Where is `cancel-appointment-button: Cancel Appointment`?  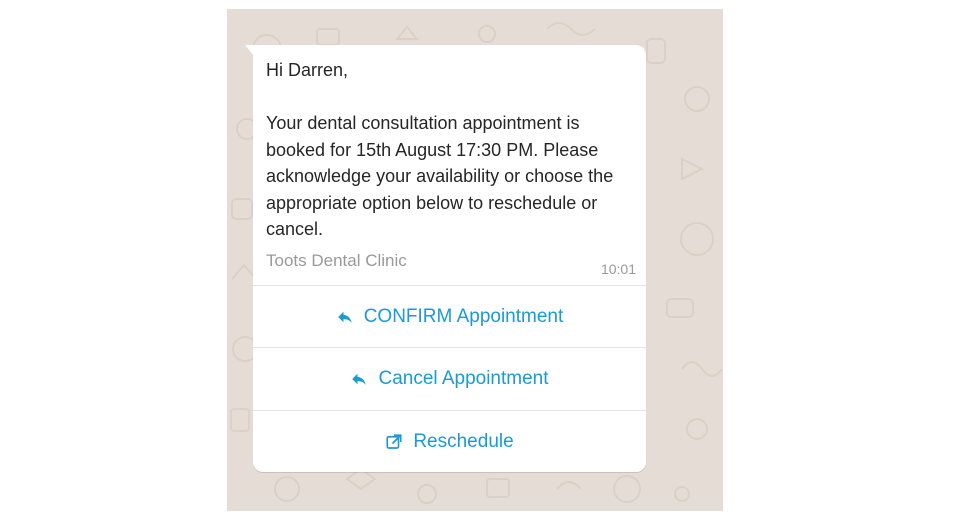
cancel-appointment-button: Cancel Appointment is located at coordinates (449, 378).